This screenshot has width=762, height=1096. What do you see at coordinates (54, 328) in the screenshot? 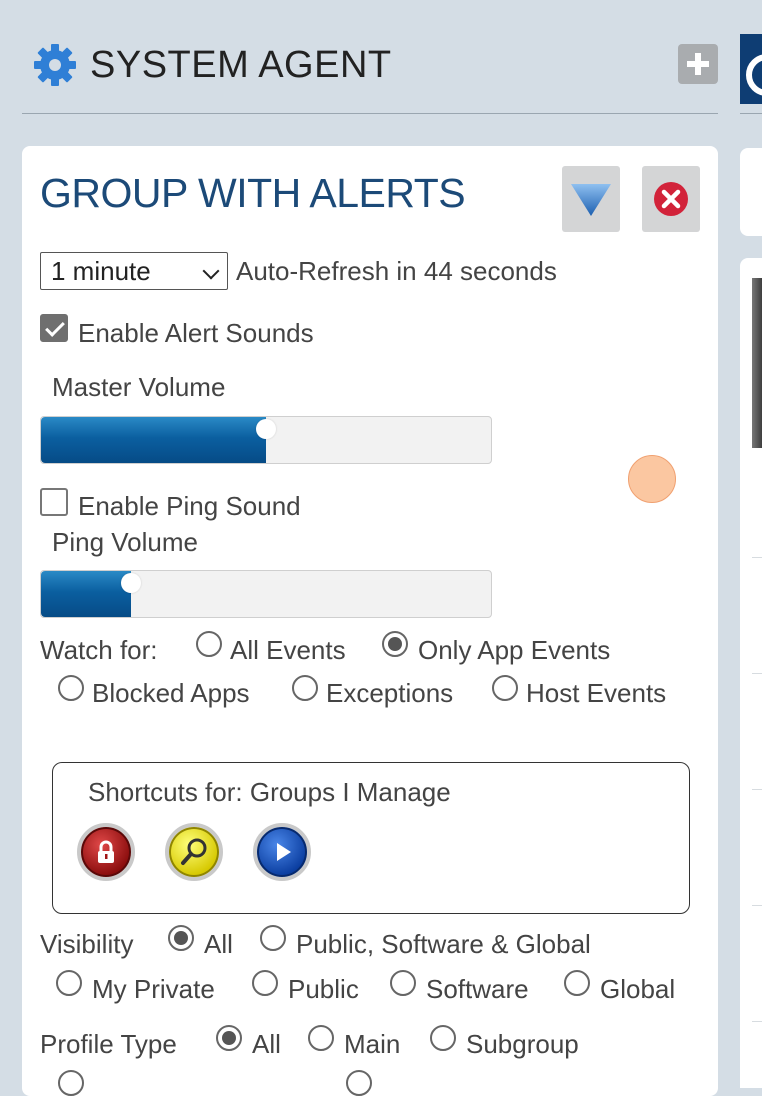
I see `enable-alert-sounds-checkbox` at bounding box center [54, 328].